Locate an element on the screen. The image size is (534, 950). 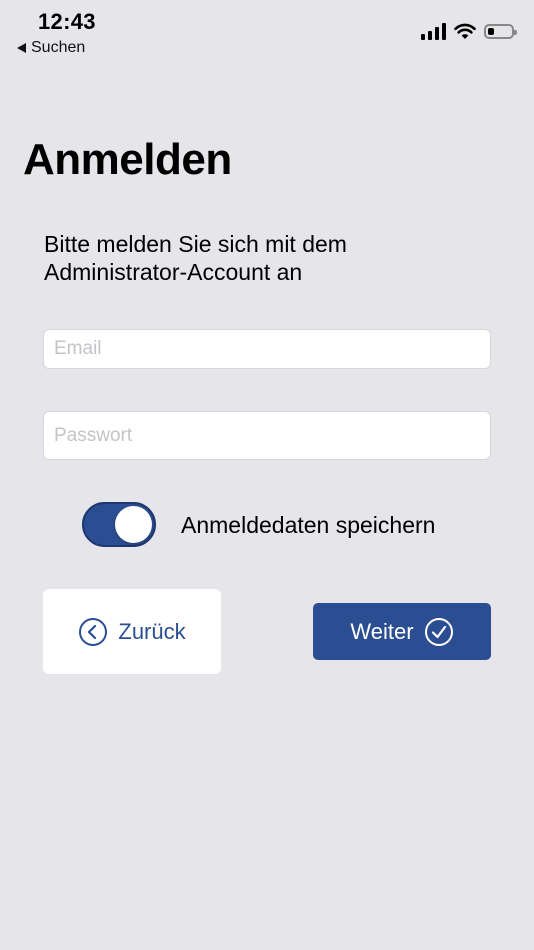
check-circle-icon is located at coordinates (438, 631).